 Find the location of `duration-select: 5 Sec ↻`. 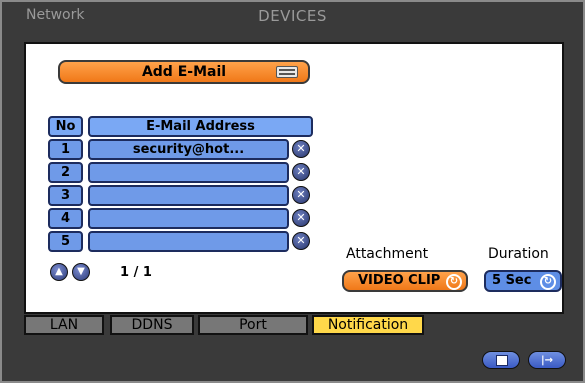

duration-select: 5 Sec ↻ is located at coordinates (523, 281).